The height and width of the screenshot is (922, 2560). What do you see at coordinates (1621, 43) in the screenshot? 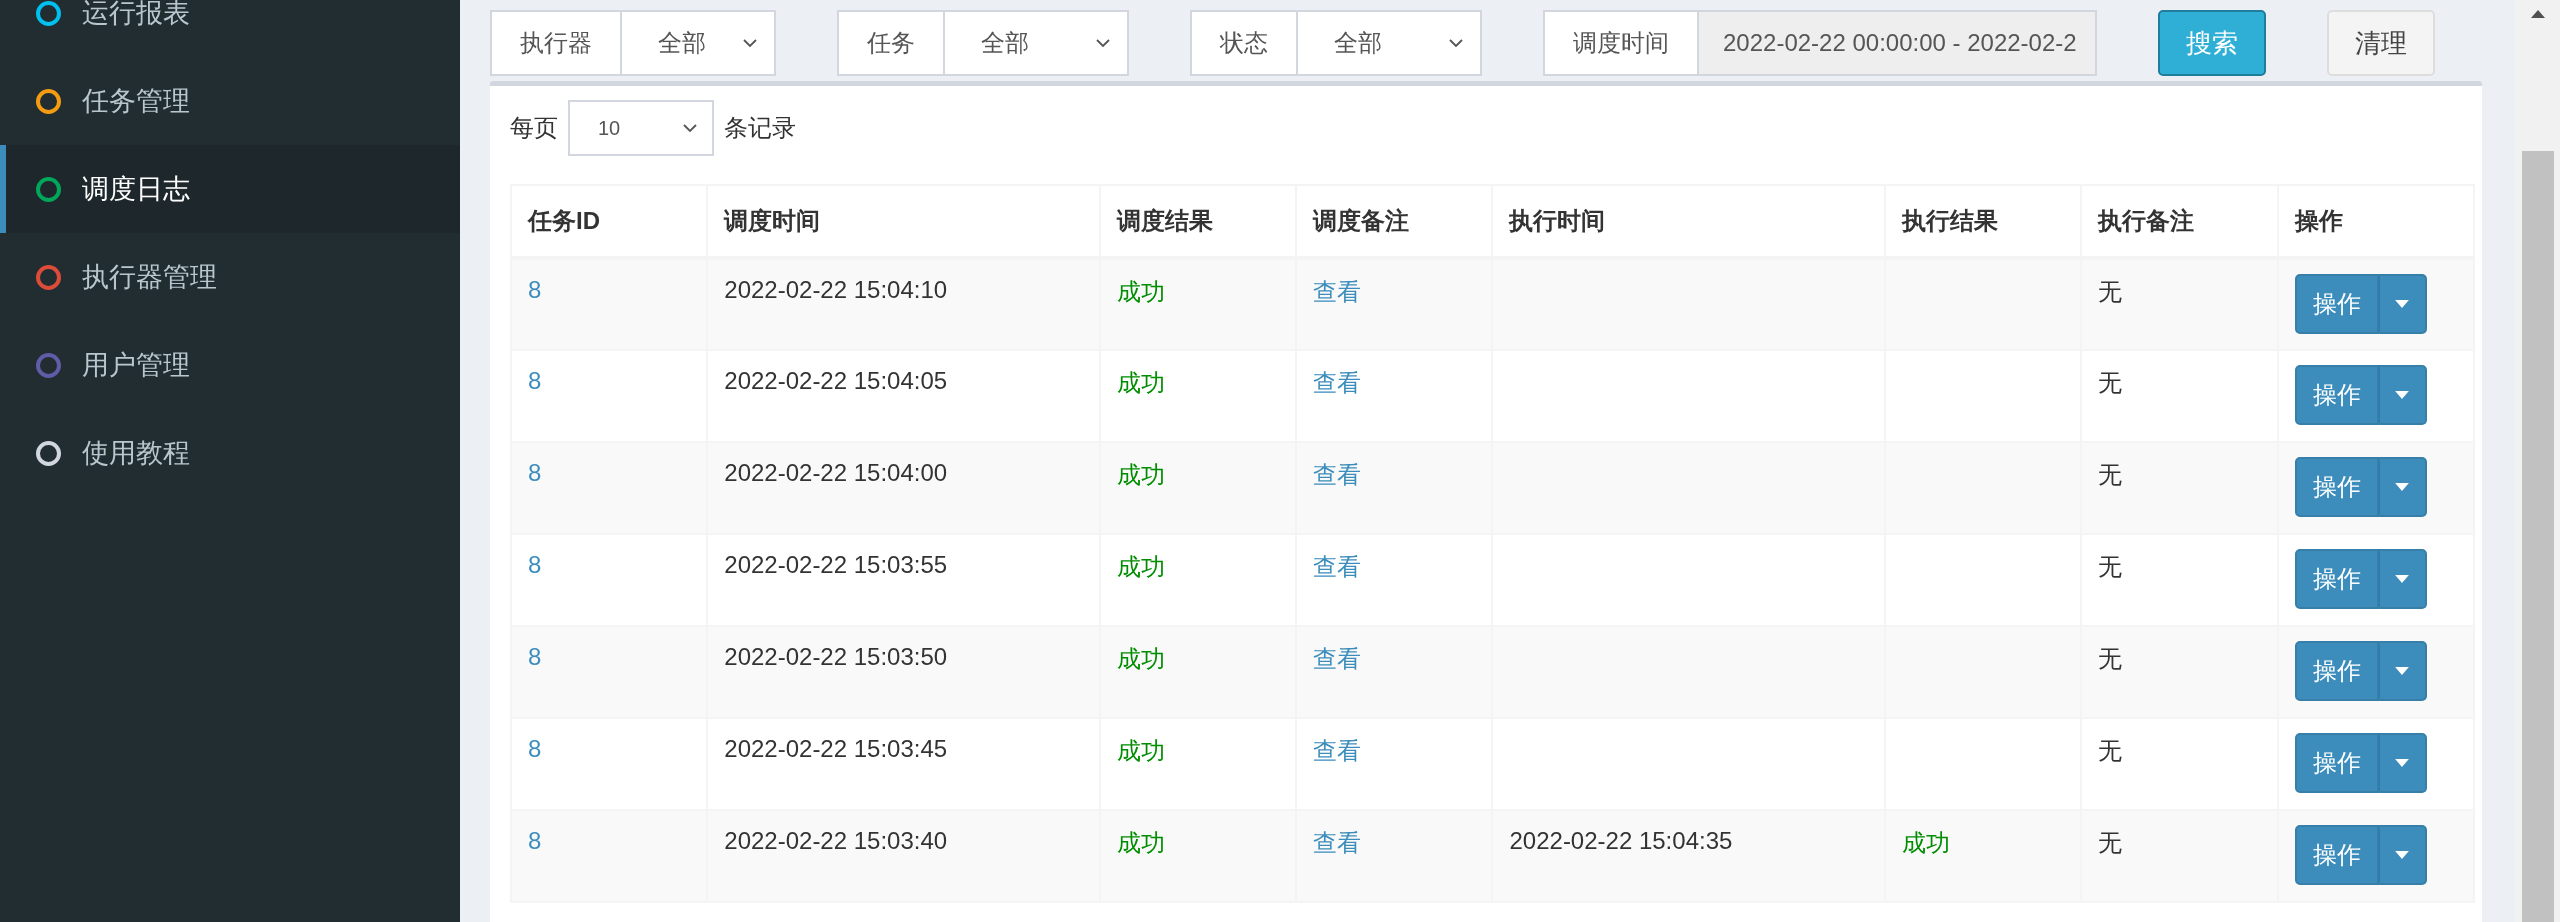
I see `filter-label: 调度时间` at bounding box center [1621, 43].